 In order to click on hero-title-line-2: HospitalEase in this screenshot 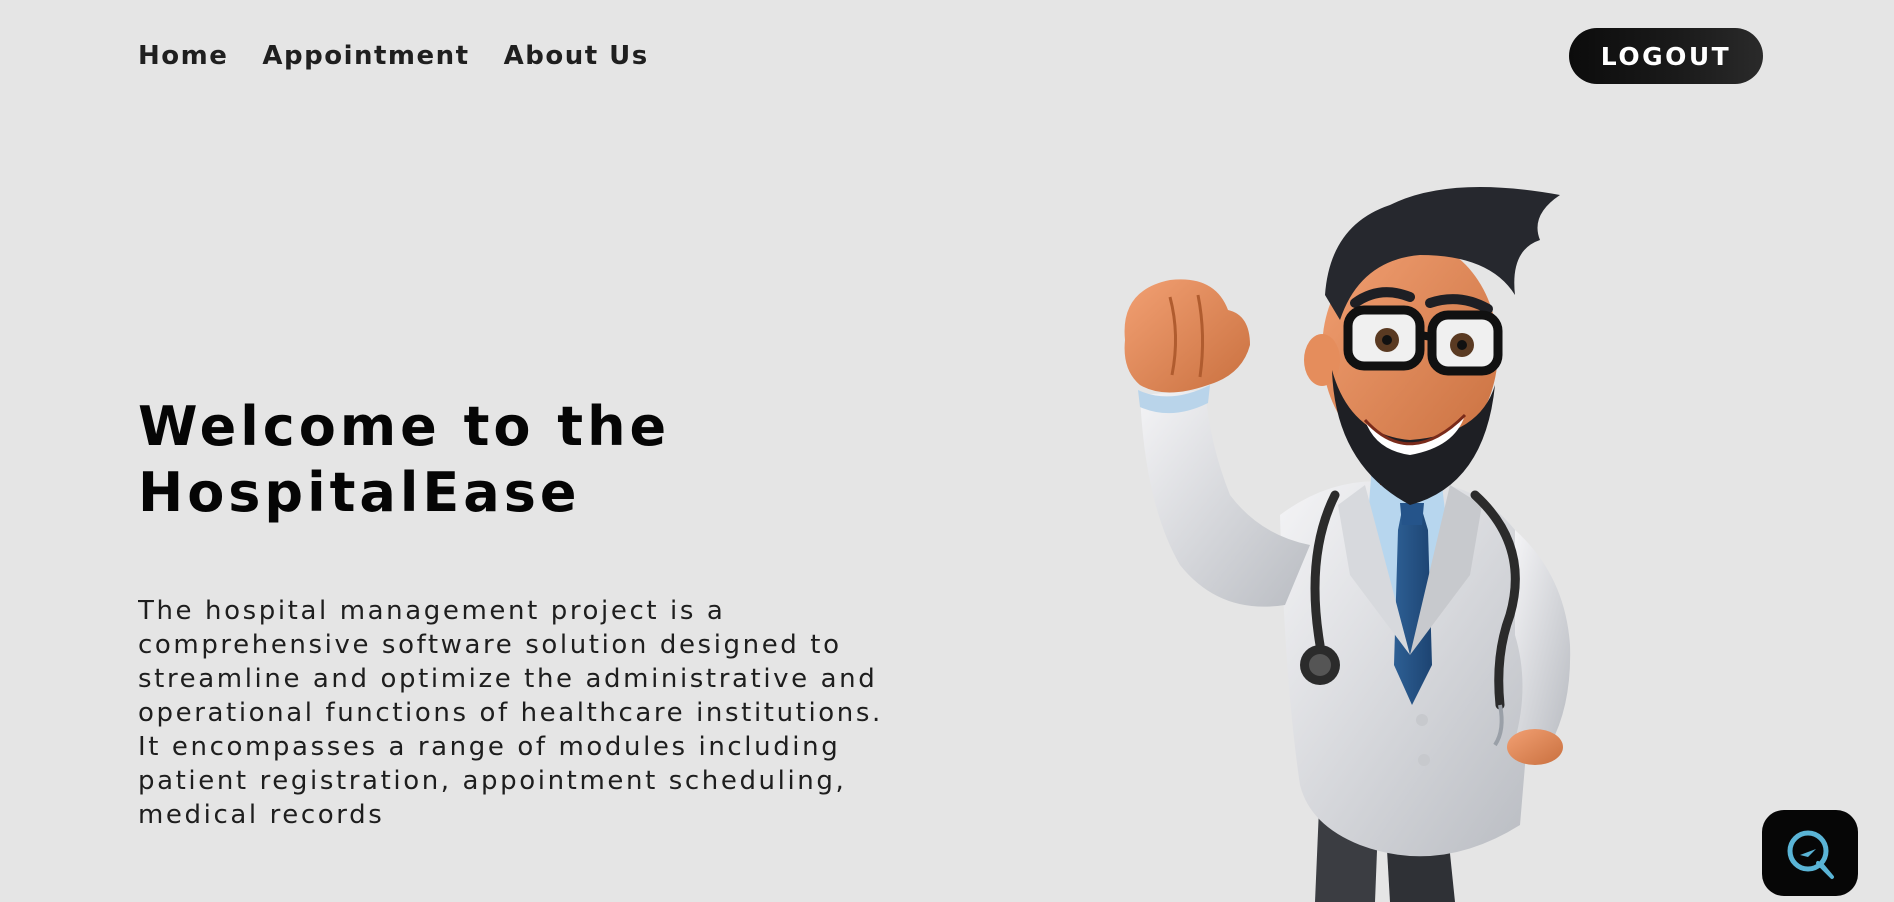, I will do `click(359, 492)`.